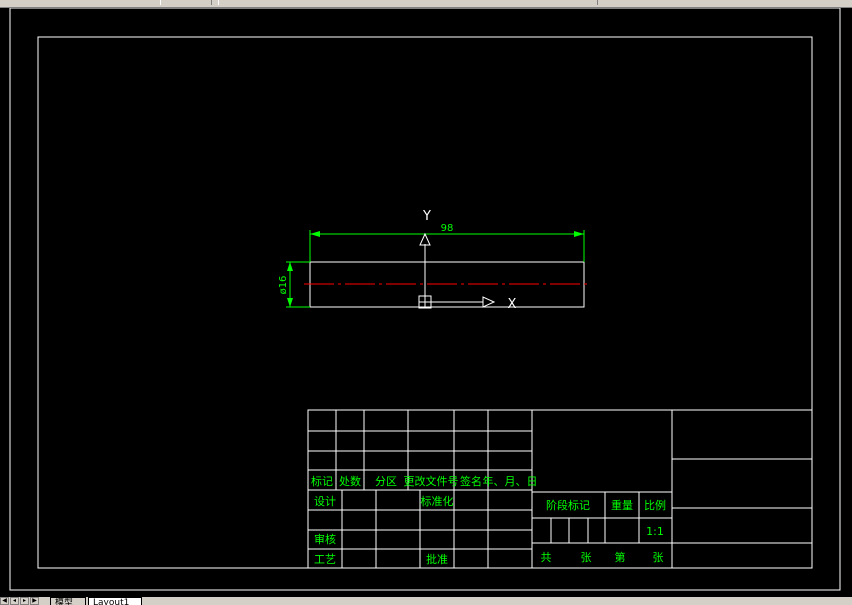  I want to click on tab-model: 模型, so click(68, 601).